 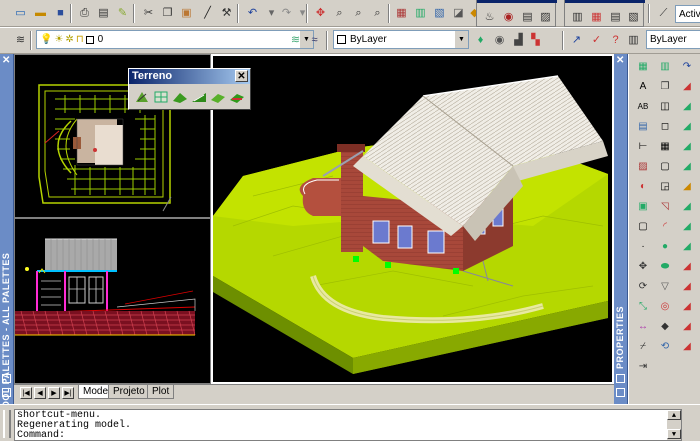 I want to click on layer-previous-icon: ≈, so click(x=314, y=40).